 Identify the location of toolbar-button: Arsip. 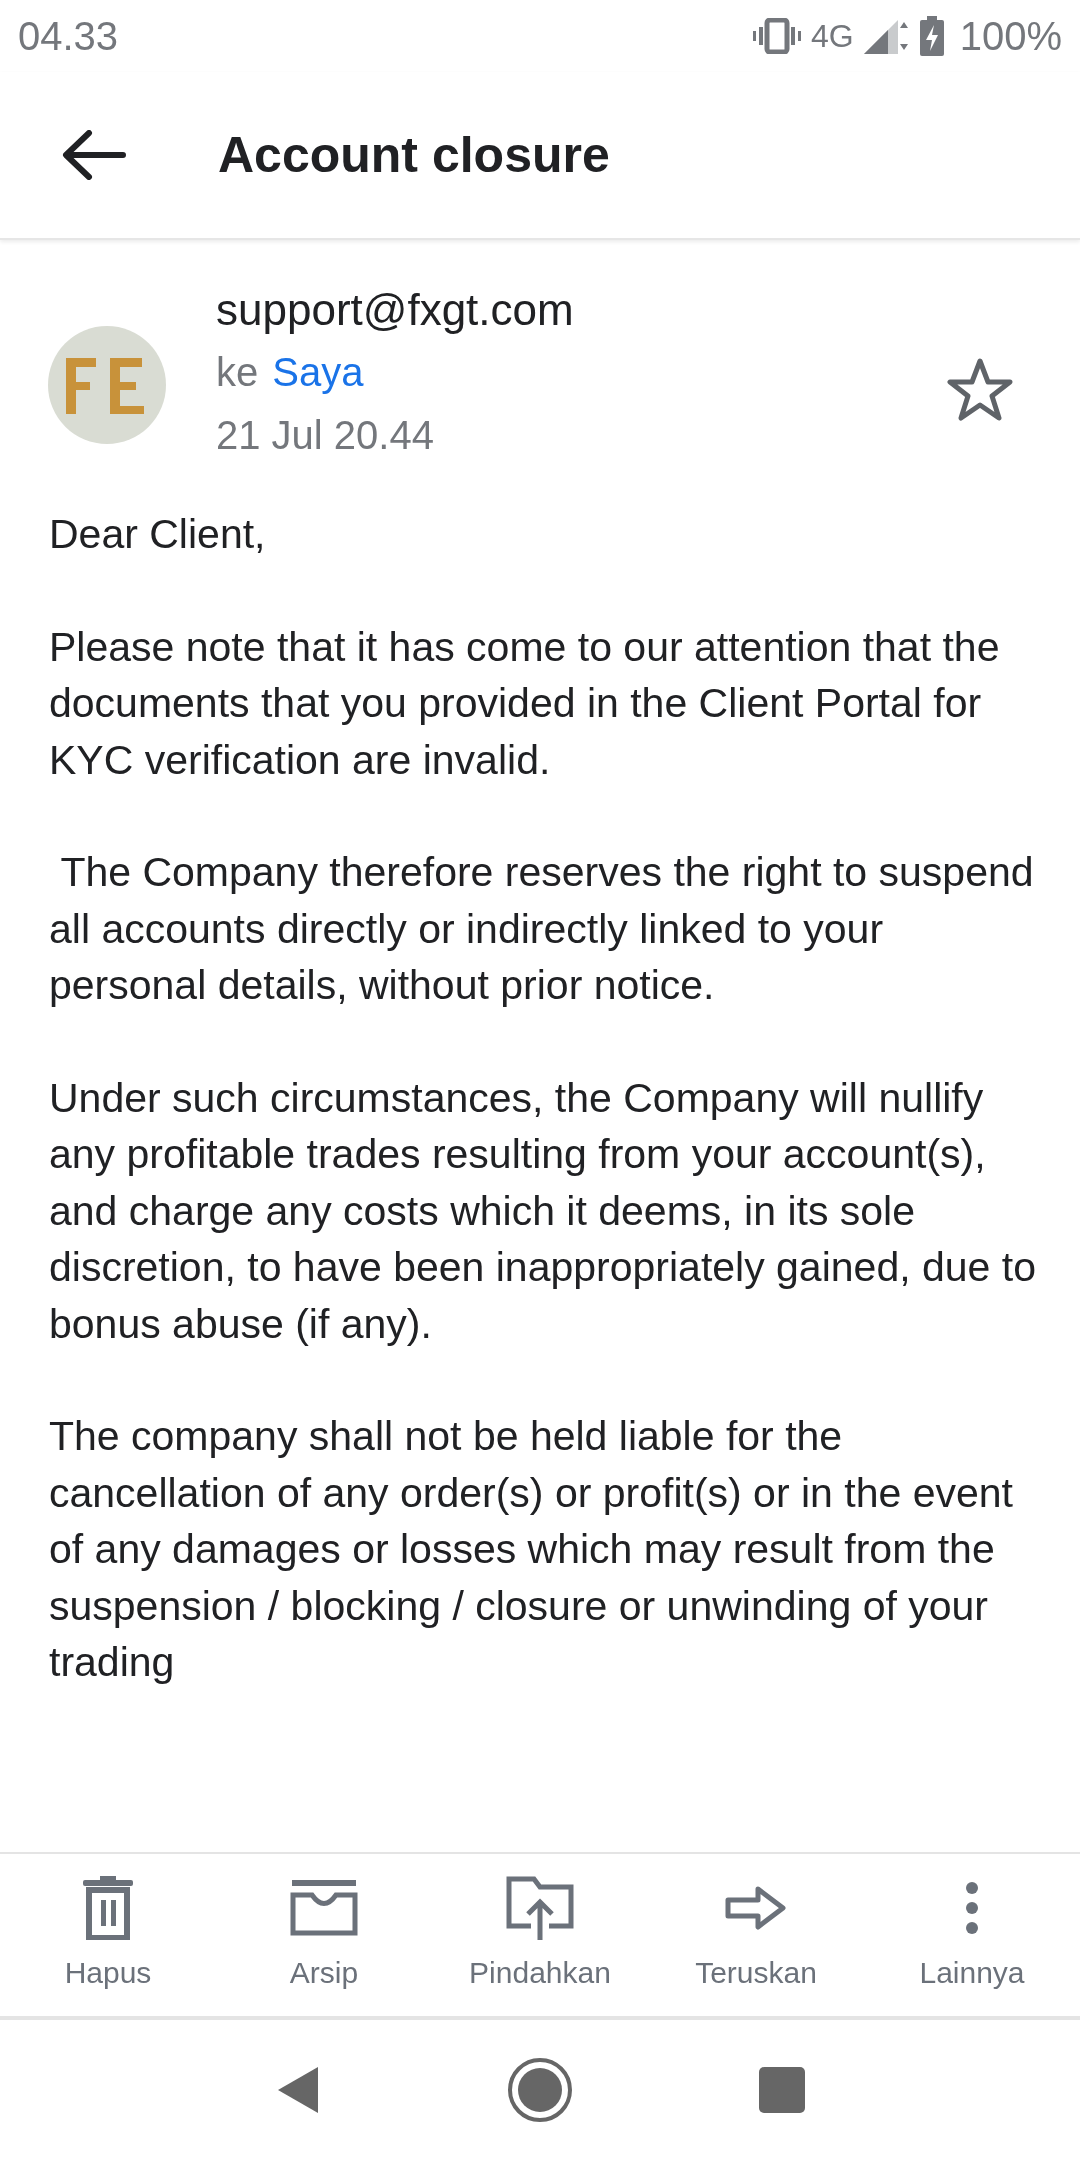
(324, 1935).